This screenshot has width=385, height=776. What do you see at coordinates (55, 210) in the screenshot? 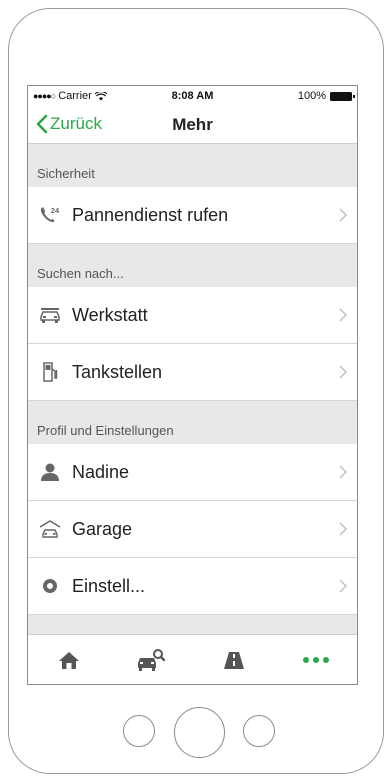
I see `svg-text: 24` at bounding box center [55, 210].